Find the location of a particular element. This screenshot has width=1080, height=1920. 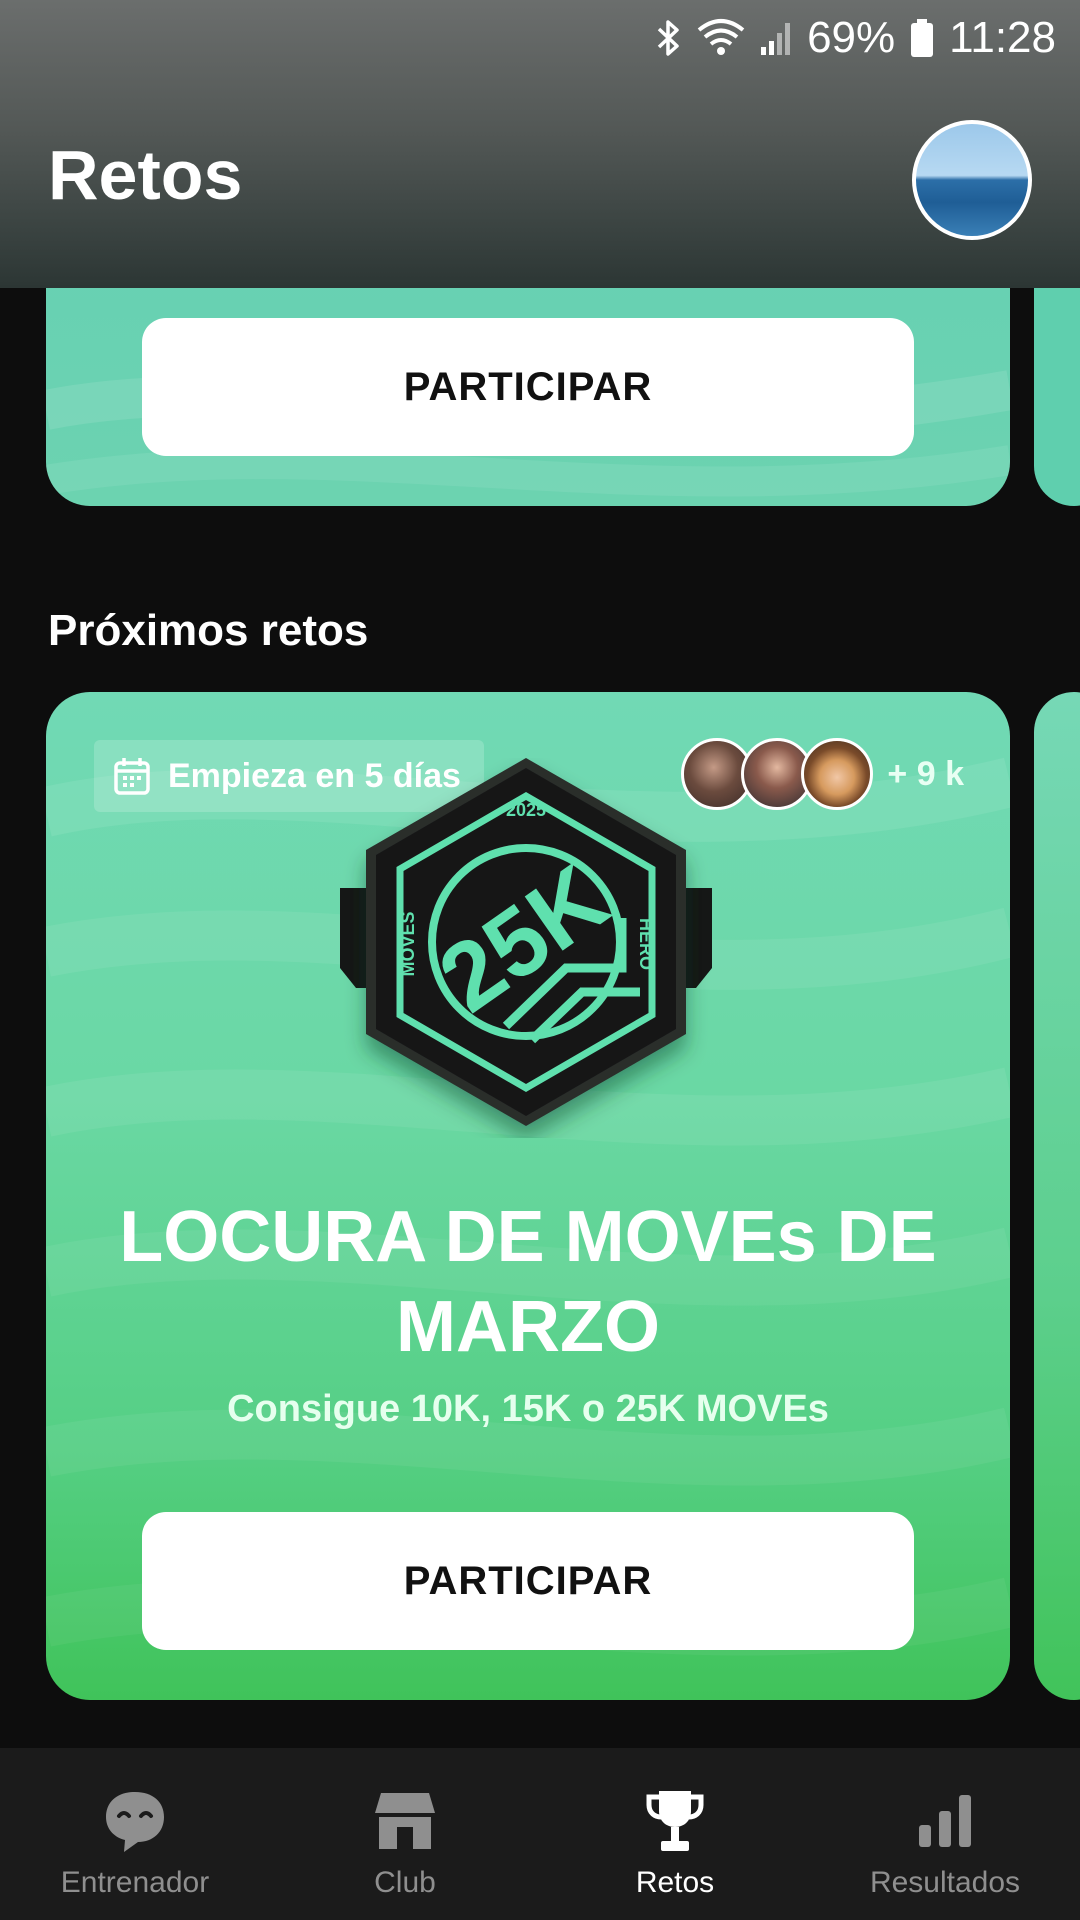

calendar-icon is located at coordinates (132, 776).